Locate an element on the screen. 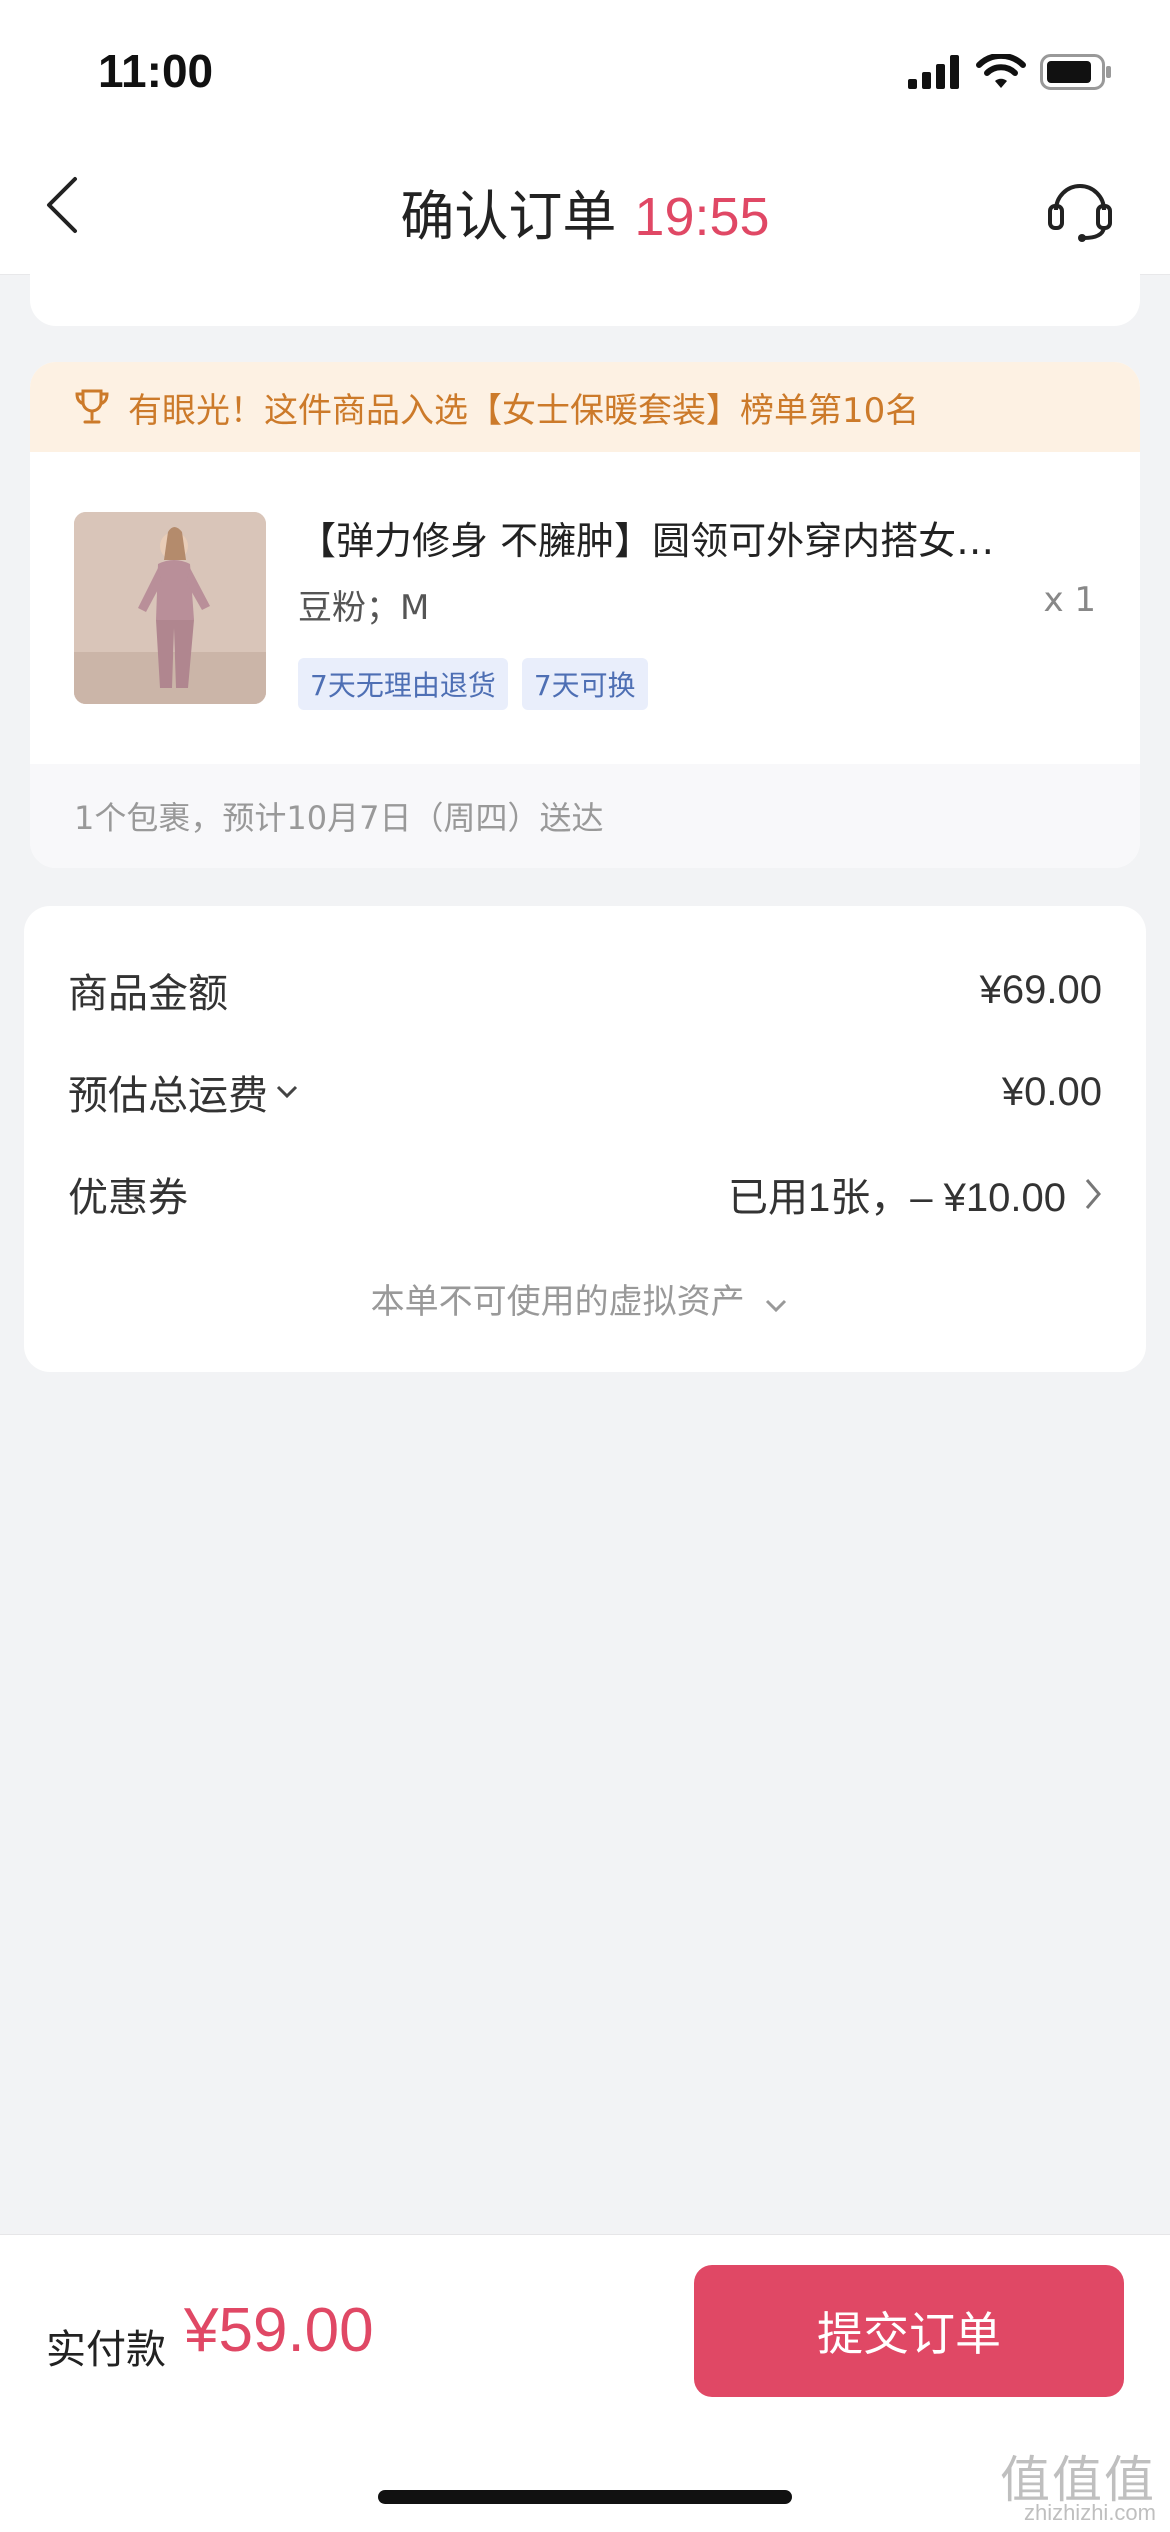  signal-icon is located at coordinates (933, 72).